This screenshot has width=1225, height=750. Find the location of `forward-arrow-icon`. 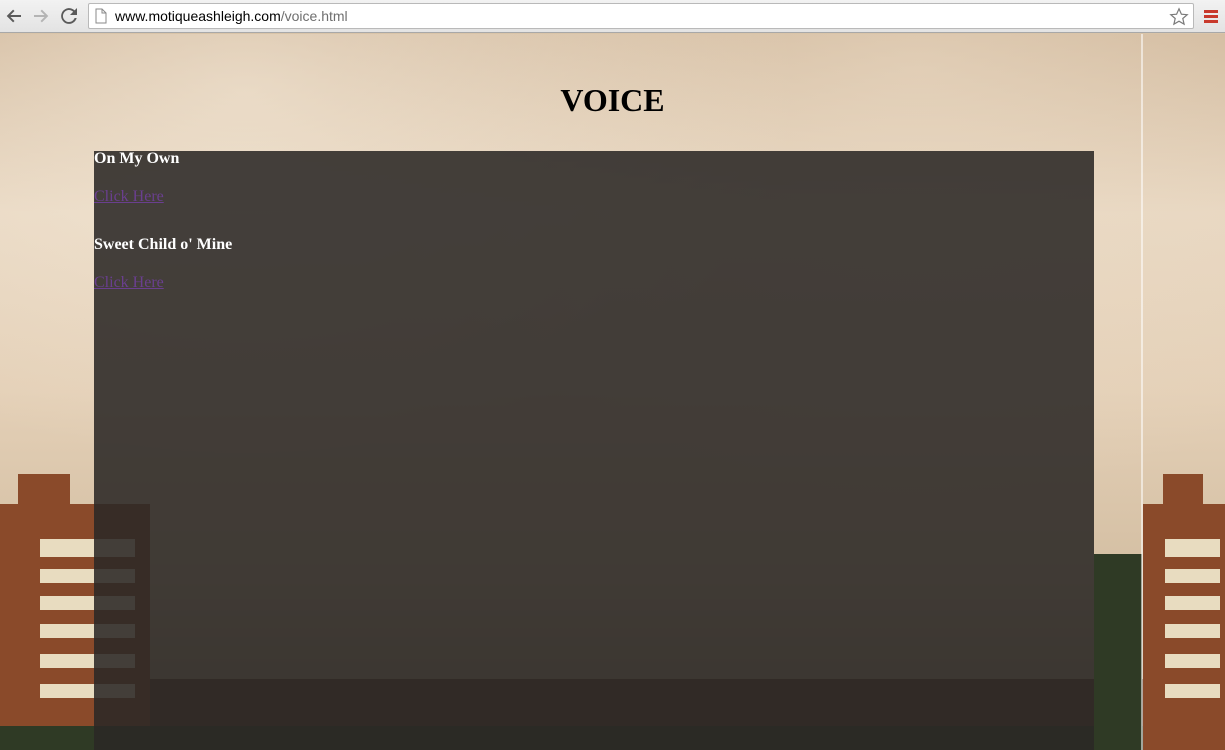

forward-arrow-icon is located at coordinates (41, 16).